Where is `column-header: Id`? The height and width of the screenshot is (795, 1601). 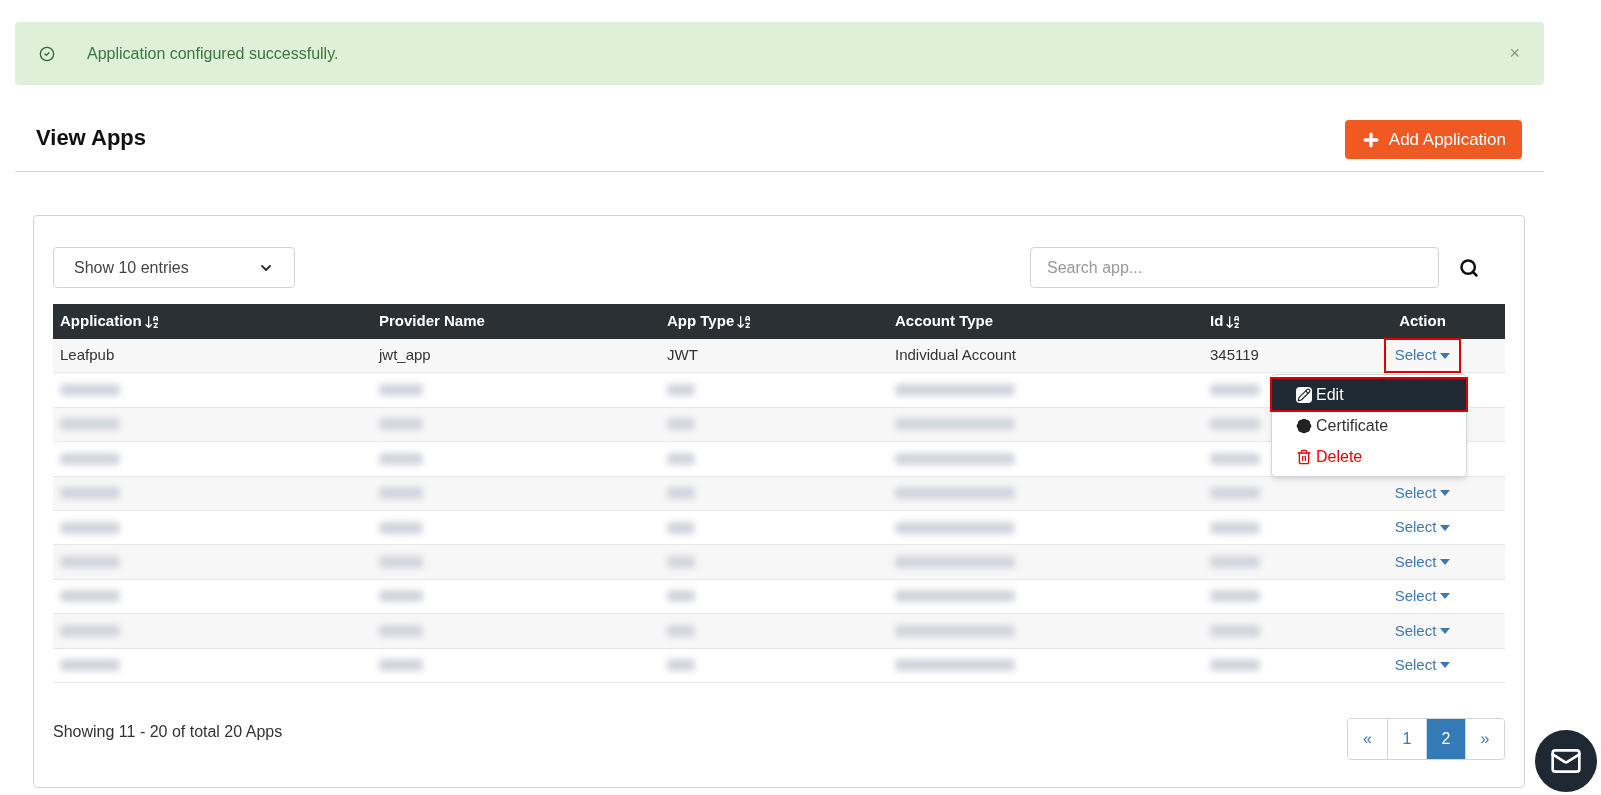 column-header: Id is located at coordinates (1217, 321).